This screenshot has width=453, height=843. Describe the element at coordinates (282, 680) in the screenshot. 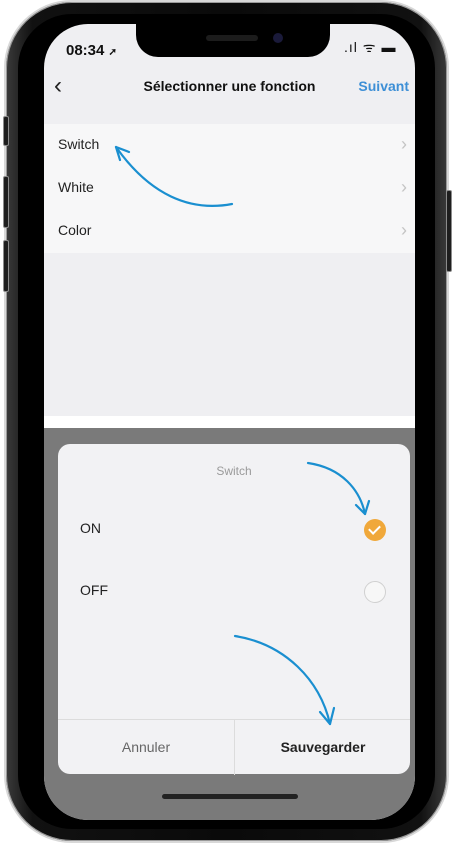

I see `arrow-to-save` at that location.